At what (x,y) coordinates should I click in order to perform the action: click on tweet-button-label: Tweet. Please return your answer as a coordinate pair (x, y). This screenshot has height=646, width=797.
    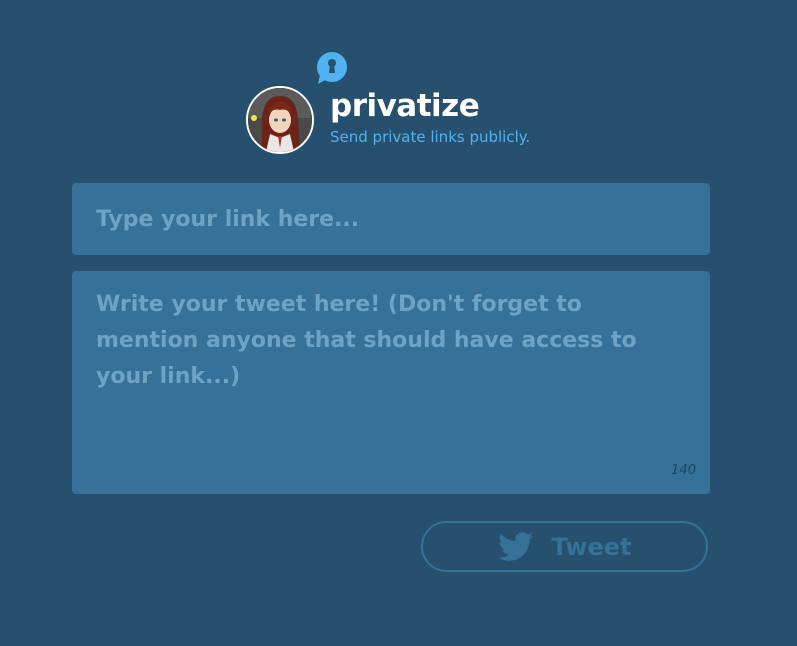
    Looking at the image, I should click on (591, 546).